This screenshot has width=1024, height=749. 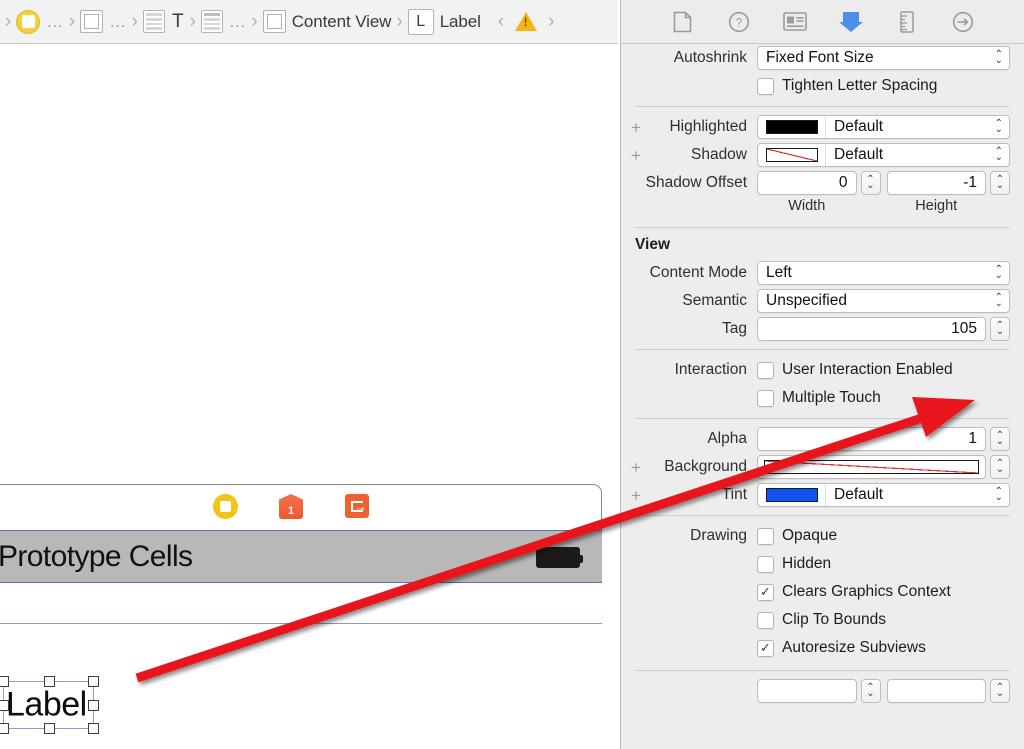 I want to click on semantic-select: Unspecified ⌃ ⌄, so click(x=883, y=301).